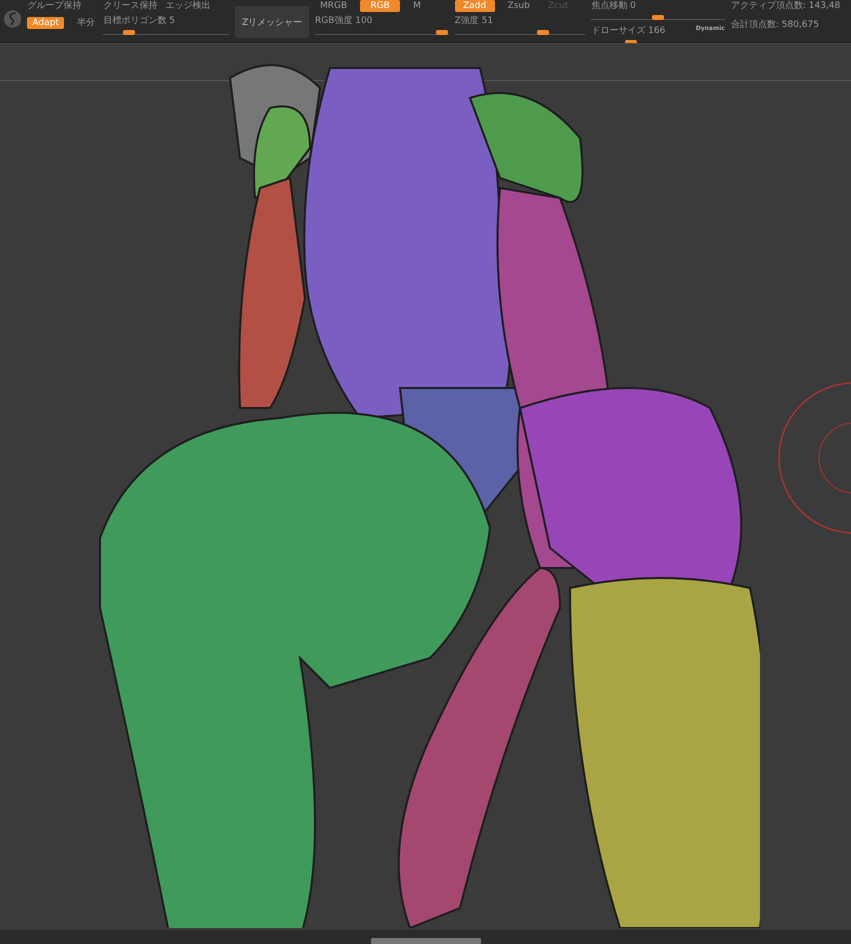 This screenshot has height=944, width=851. Describe the element at coordinates (785, 6) in the screenshot. I see `active-points-count: アクティブ頂点数: 143,48` at that location.